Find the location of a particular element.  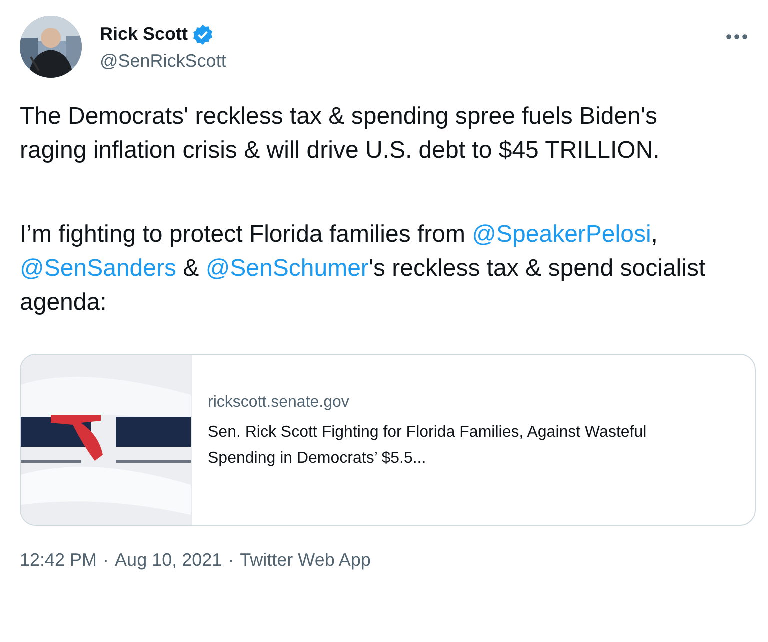

link-domain: rickscott.senate.gov is located at coordinates (279, 403).